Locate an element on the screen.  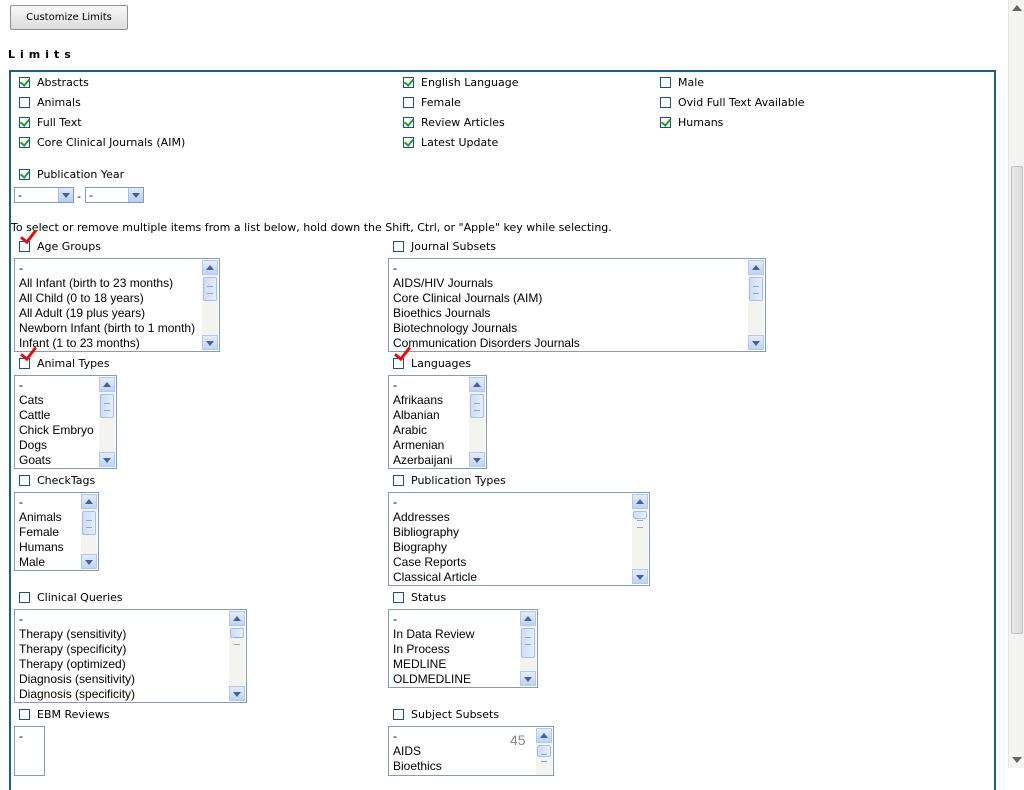
customize-limits-button: Customize Limits is located at coordinates (69, 17).